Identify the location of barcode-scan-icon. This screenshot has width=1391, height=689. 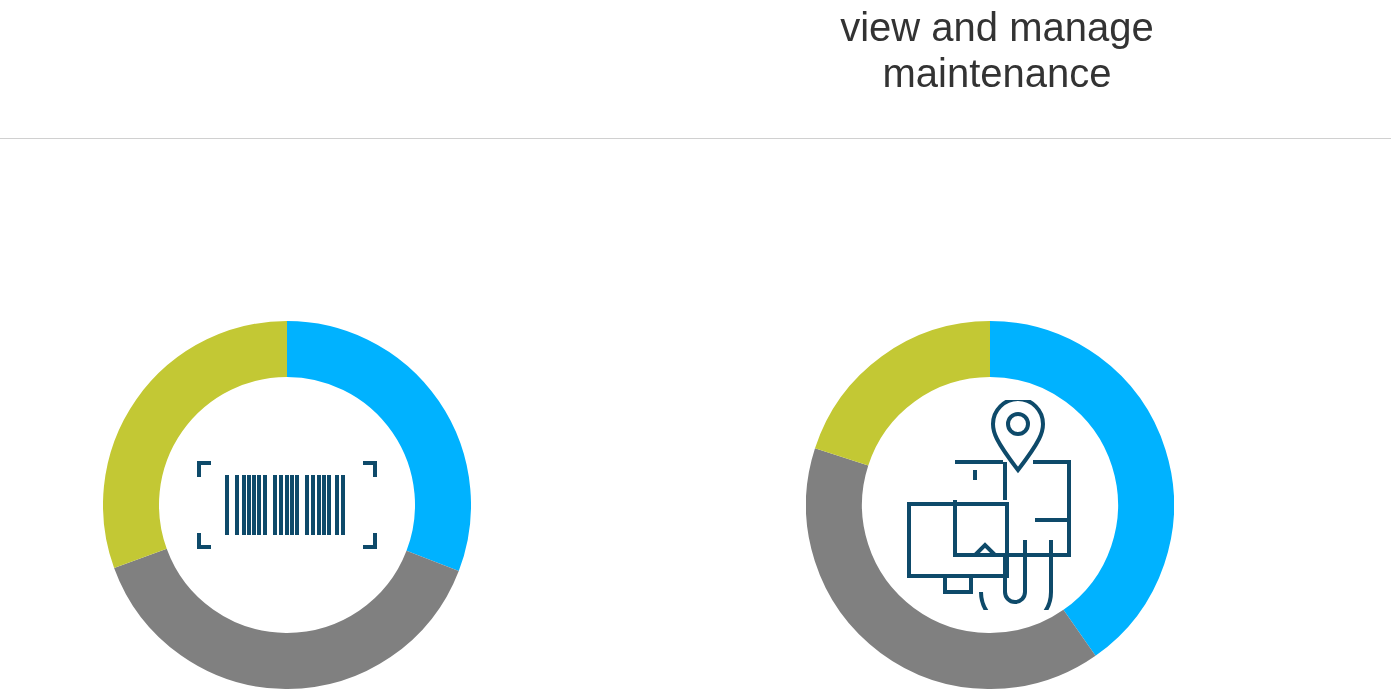
(287, 505).